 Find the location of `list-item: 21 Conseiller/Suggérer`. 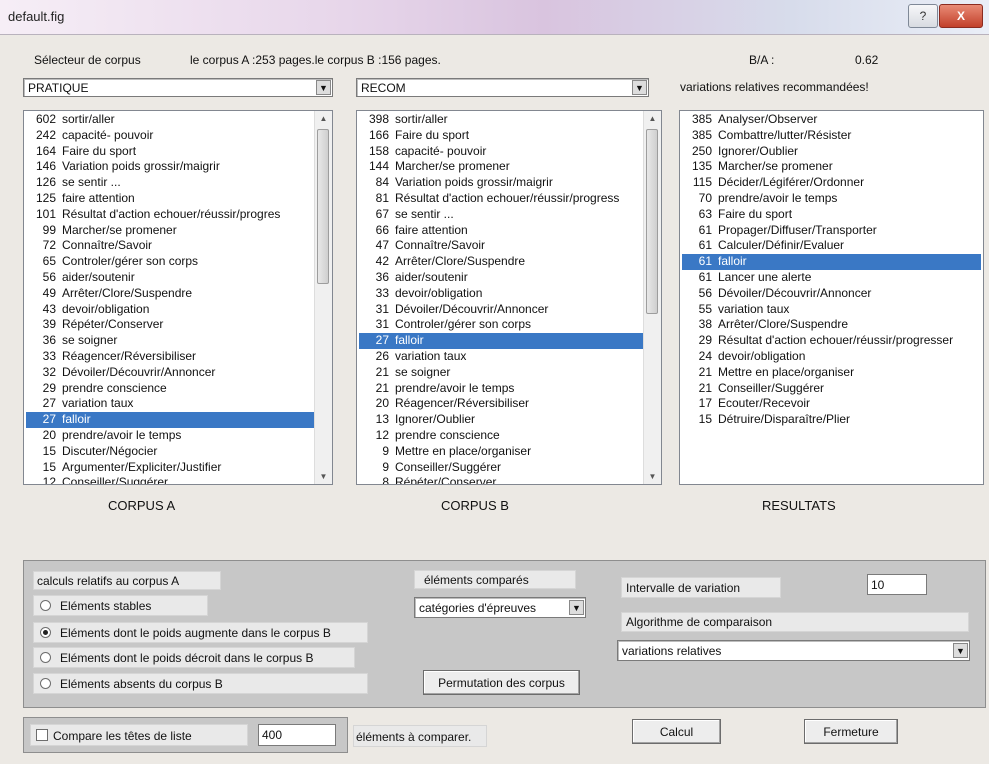

list-item: 21 Conseiller/Suggérer is located at coordinates (831, 389).